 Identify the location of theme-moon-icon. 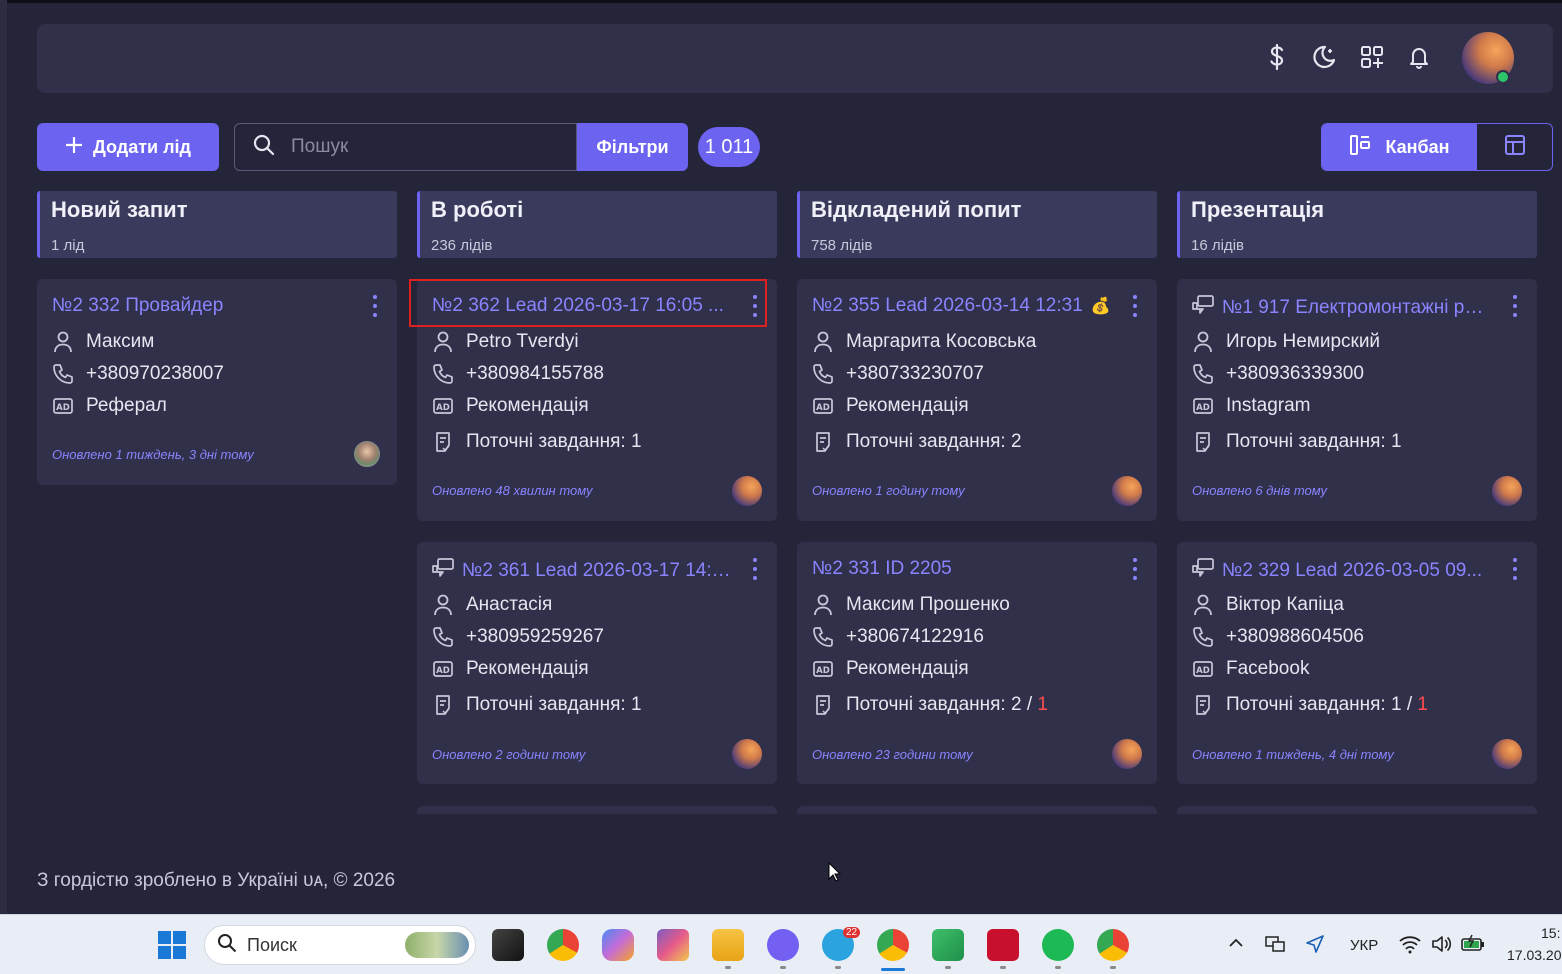
(1324, 57).